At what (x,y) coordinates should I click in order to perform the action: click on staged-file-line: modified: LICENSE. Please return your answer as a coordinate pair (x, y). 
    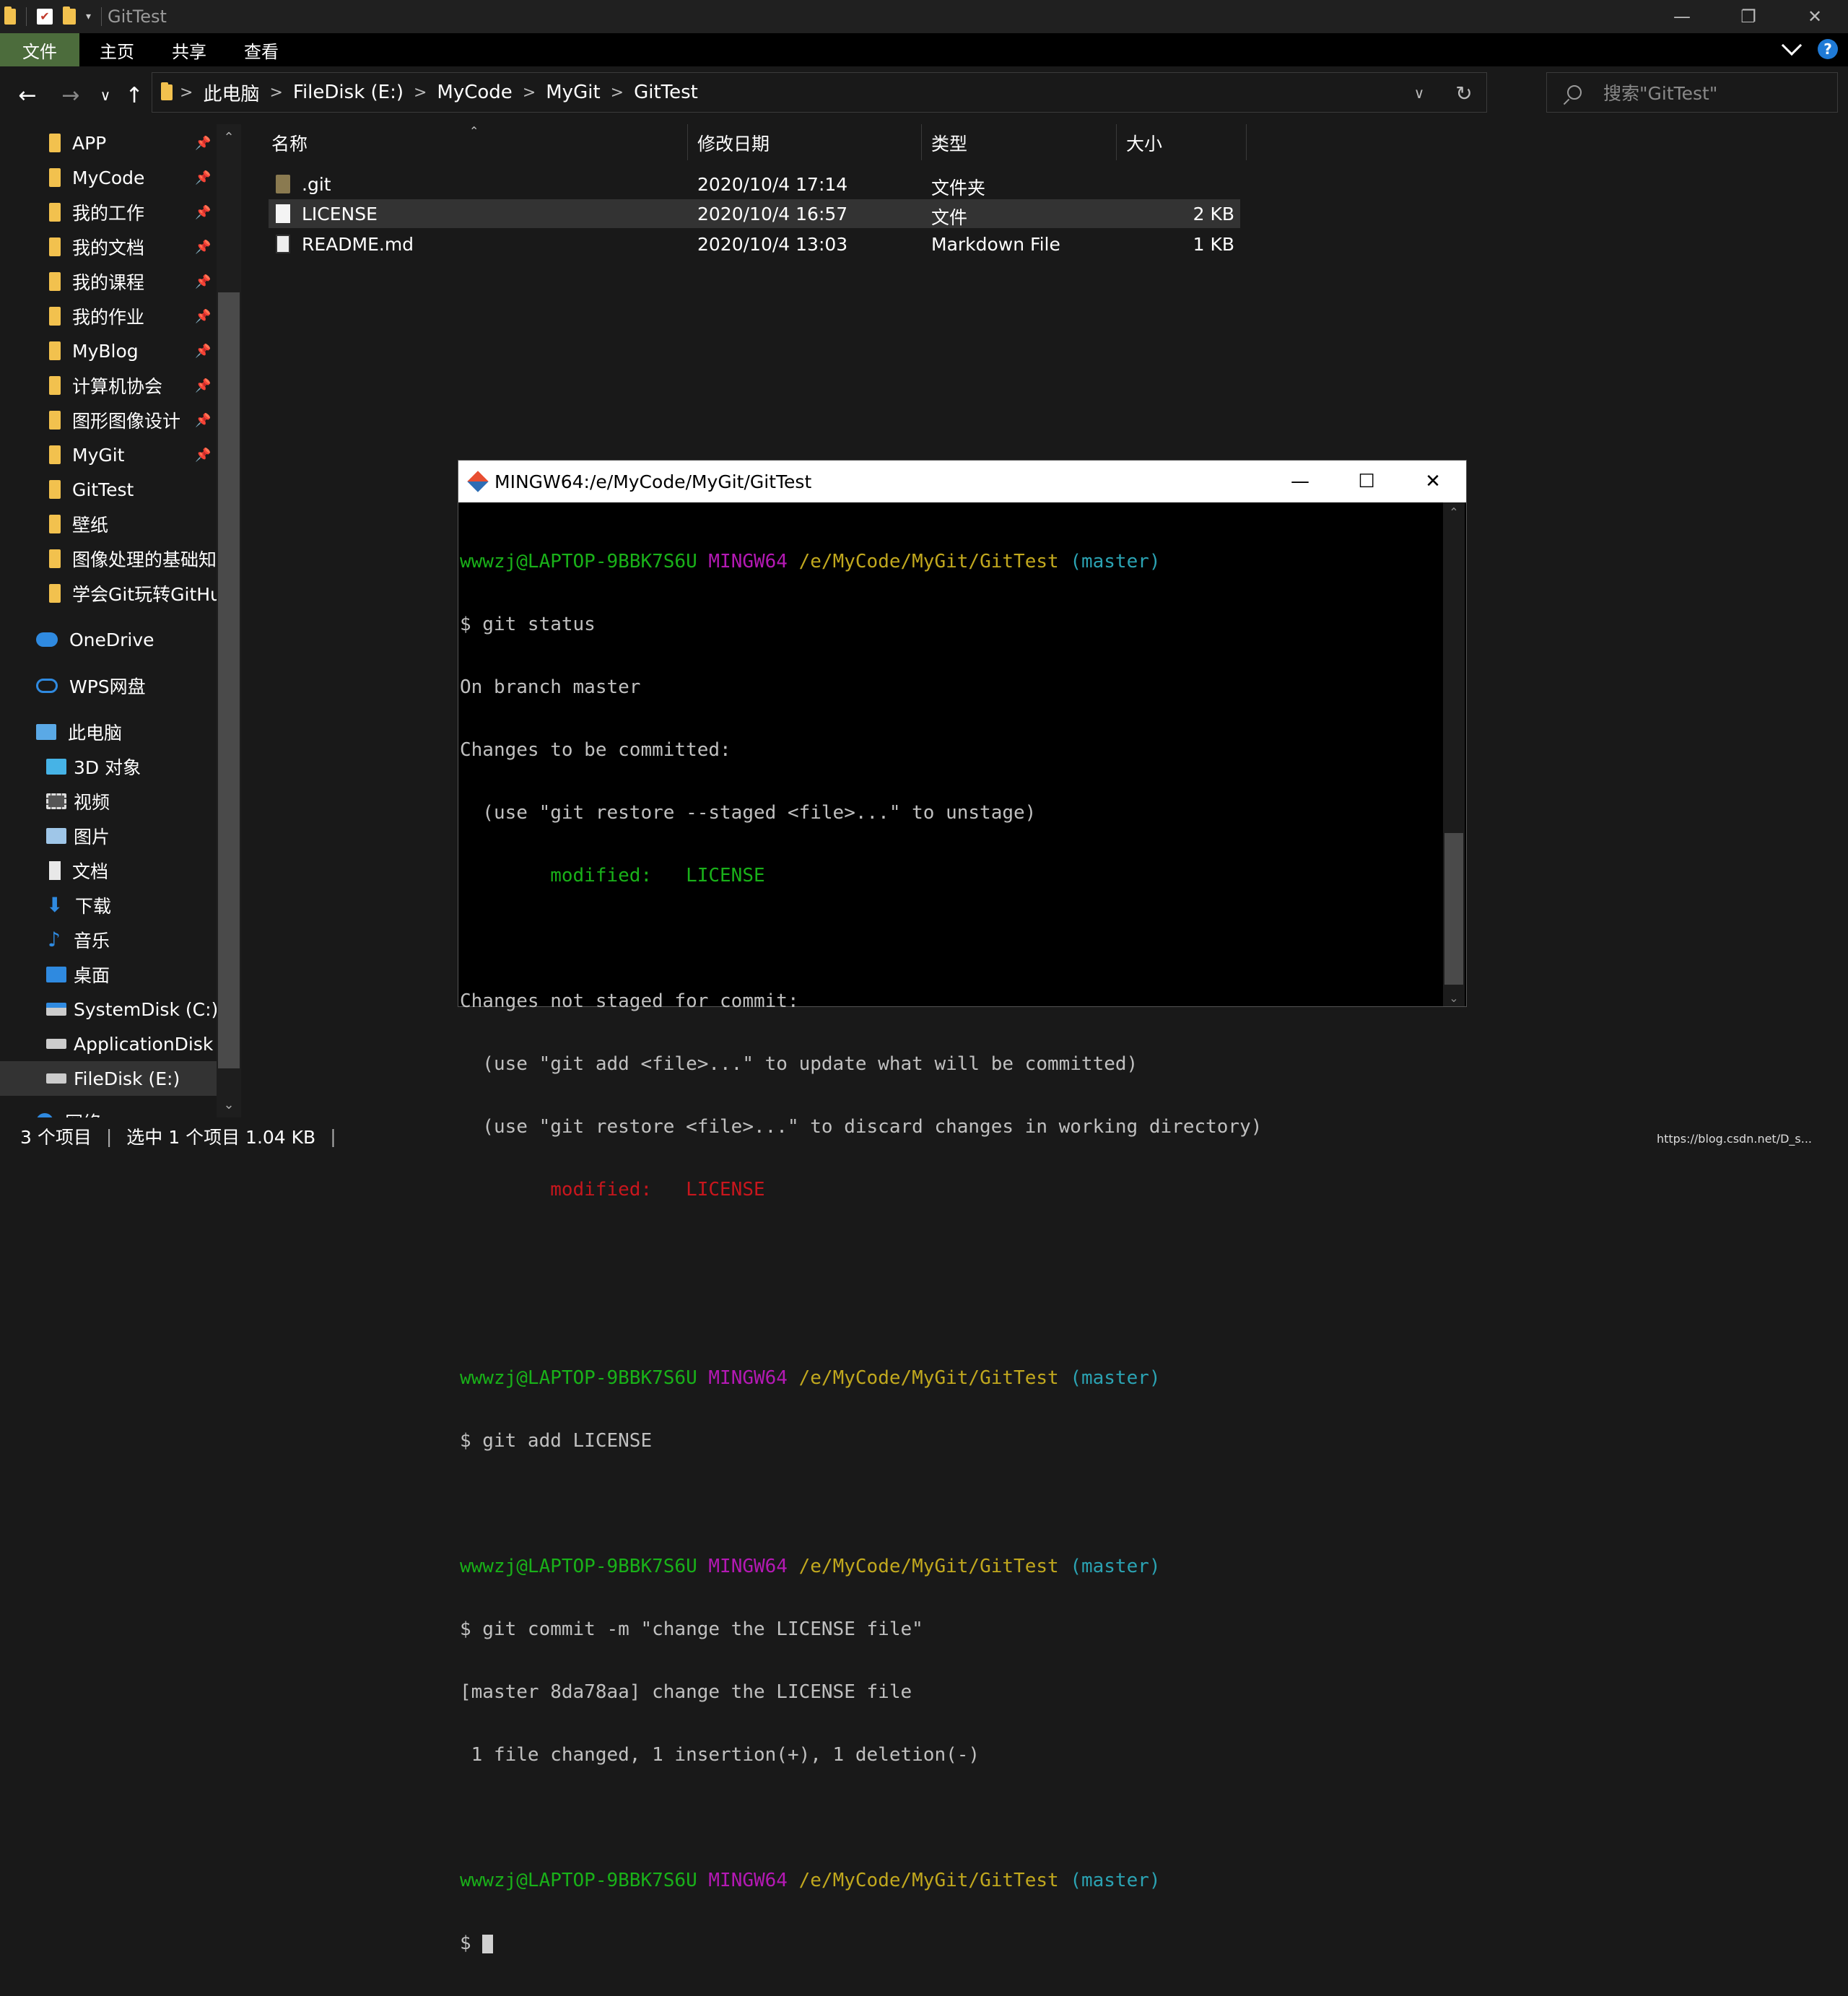
    Looking at the image, I should click on (612, 875).